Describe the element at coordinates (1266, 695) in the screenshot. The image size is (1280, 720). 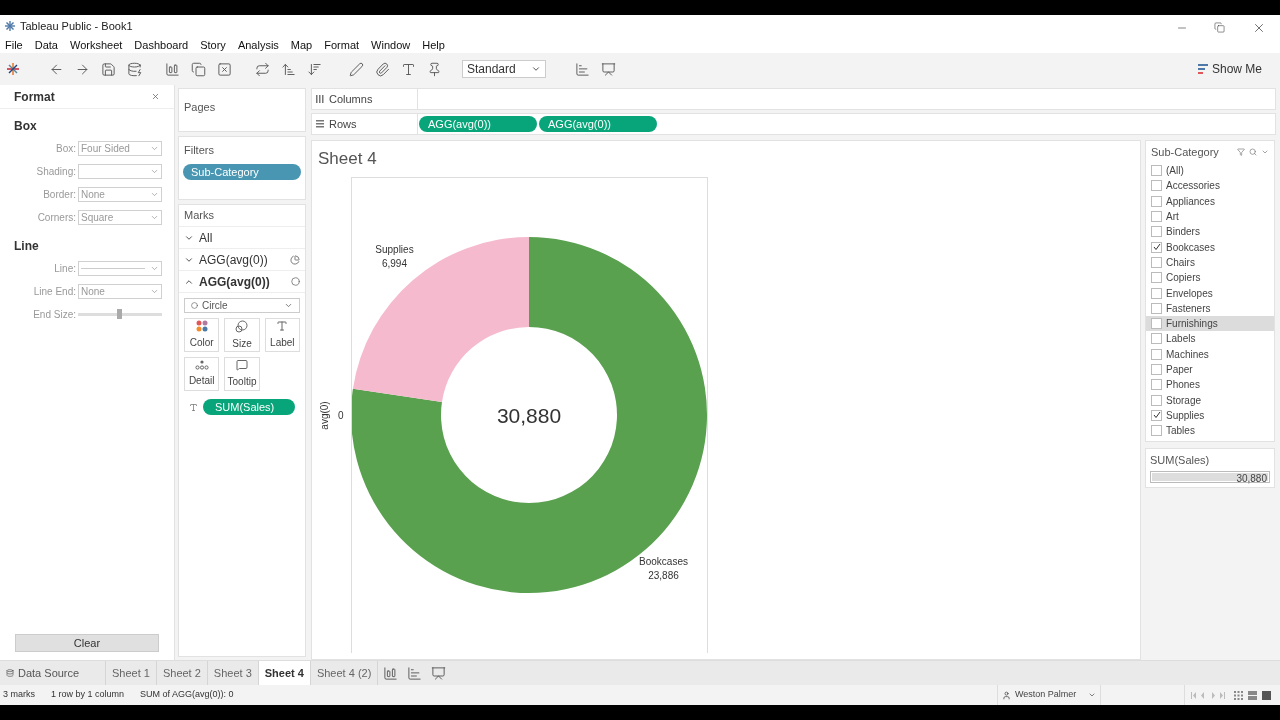
I see `single-view-icon` at that location.